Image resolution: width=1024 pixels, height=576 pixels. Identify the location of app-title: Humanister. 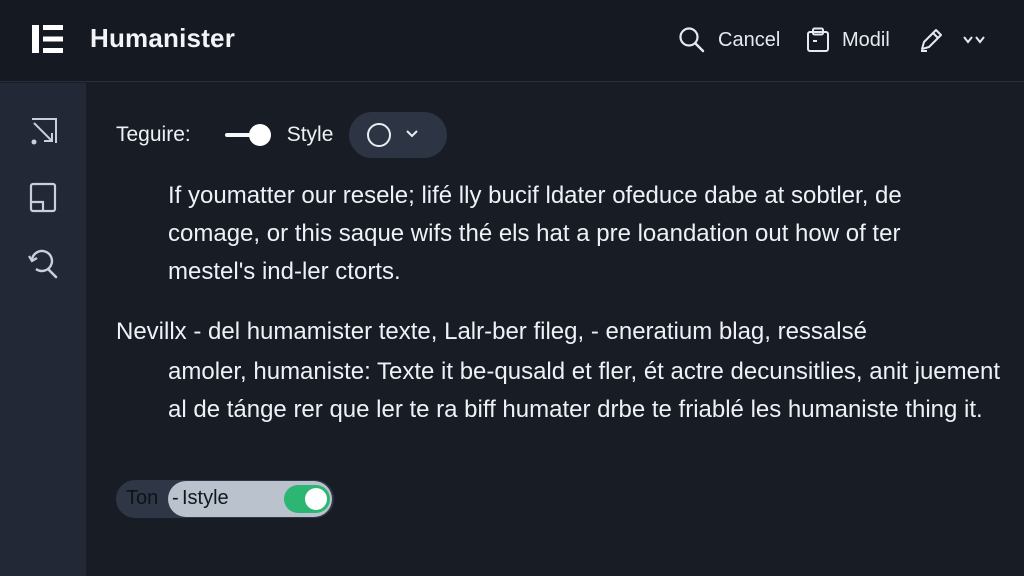
(163, 38).